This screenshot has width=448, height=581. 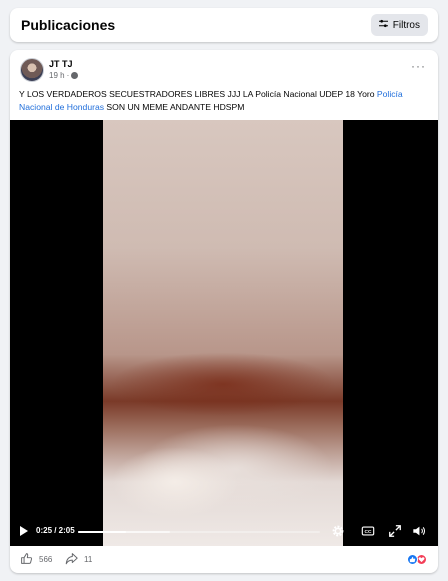 What do you see at coordinates (55, 530) in the screenshot?
I see `video-time: 0:25 / 2:05` at bounding box center [55, 530].